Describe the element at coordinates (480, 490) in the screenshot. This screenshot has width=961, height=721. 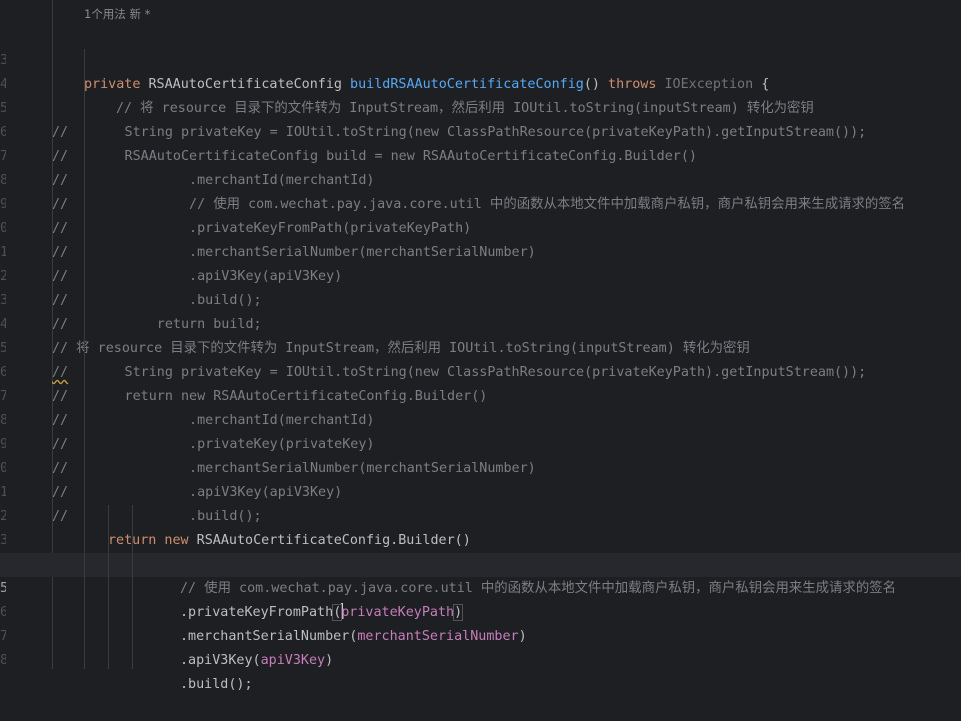
I see `code-line: 1 // .build();` at that location.